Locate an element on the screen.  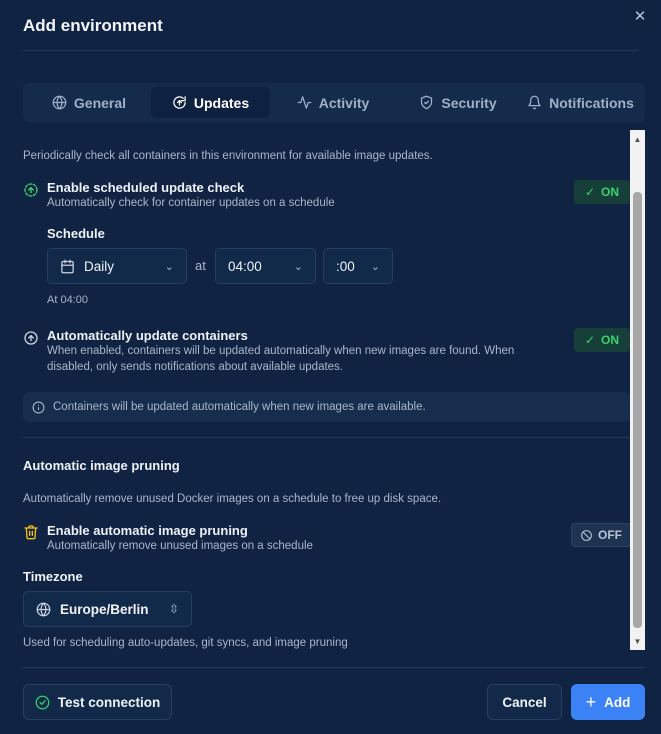
pruning-toggle: OFF is located at coordinates (600, 535).